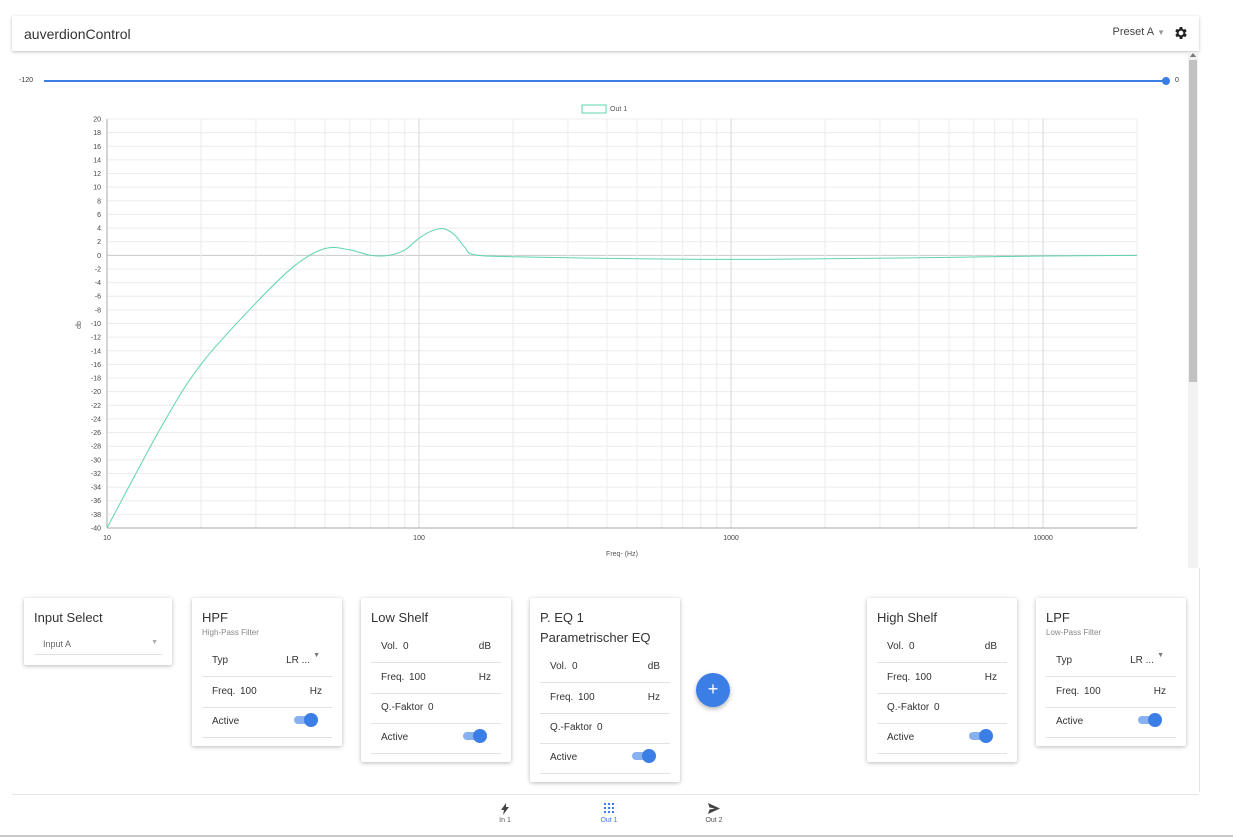  I want to click on nav-in-1: In 1, so click(505, 813).